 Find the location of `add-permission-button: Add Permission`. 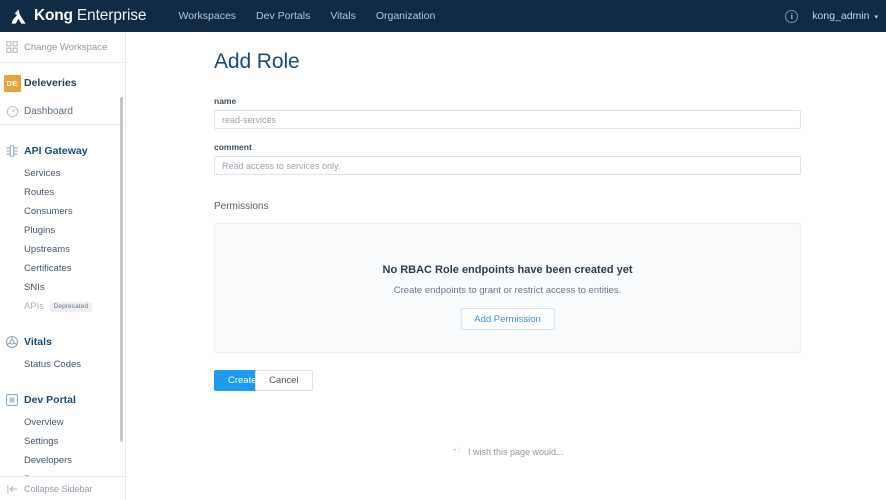

add-permission-button: Add Permission is located at coordinates (507, 319).